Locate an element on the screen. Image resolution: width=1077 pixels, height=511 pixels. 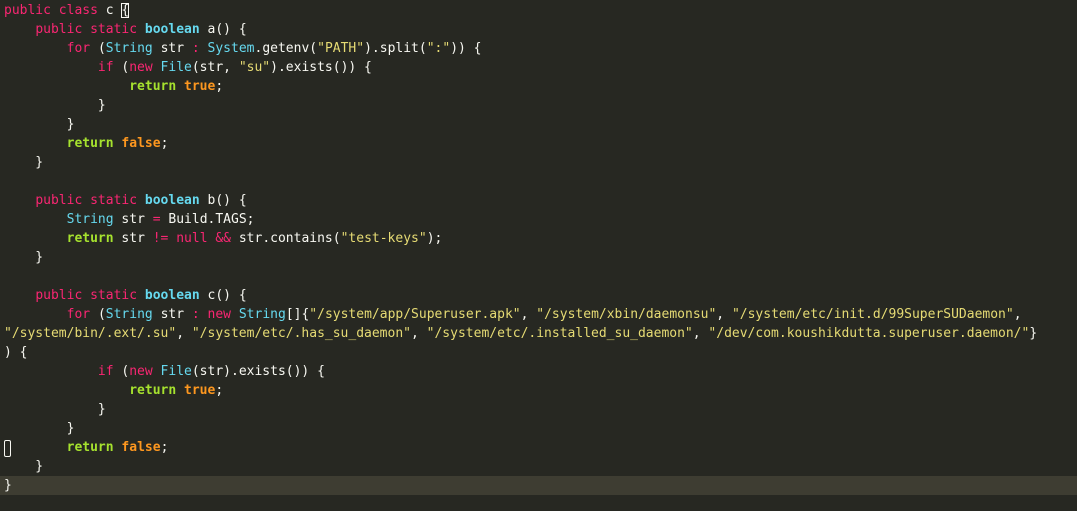
text-cursor is located at coordinates (7, 448).